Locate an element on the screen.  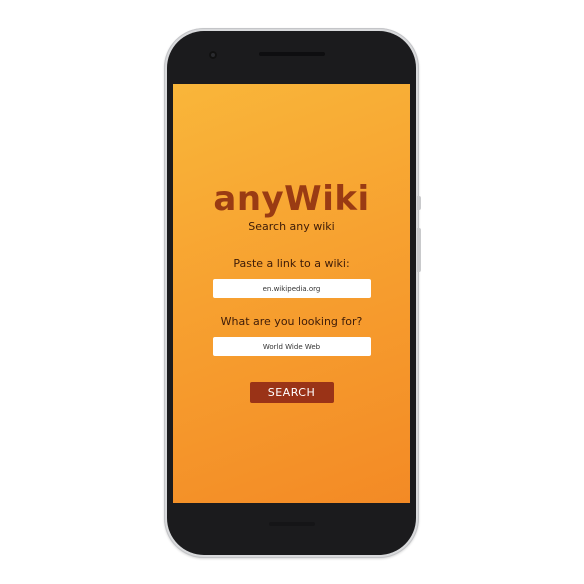
bottom-speaker is located at coordinates (292, 524).